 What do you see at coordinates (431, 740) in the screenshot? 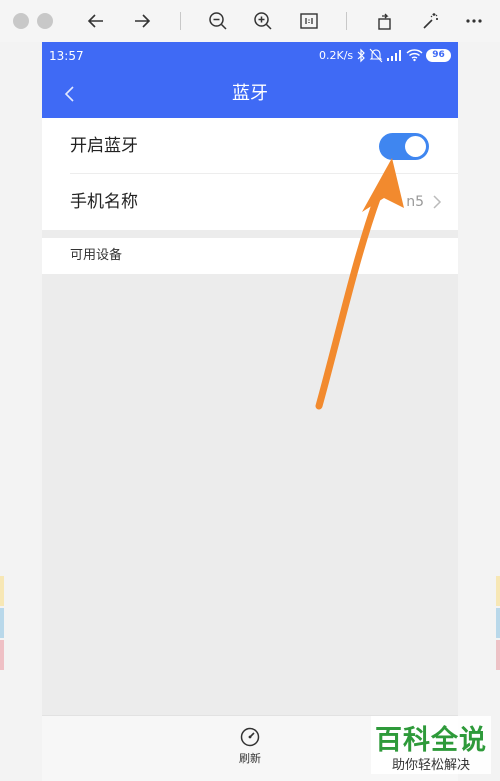
I see `watermark-title: 百科全说` at bounding box center [431, 740].